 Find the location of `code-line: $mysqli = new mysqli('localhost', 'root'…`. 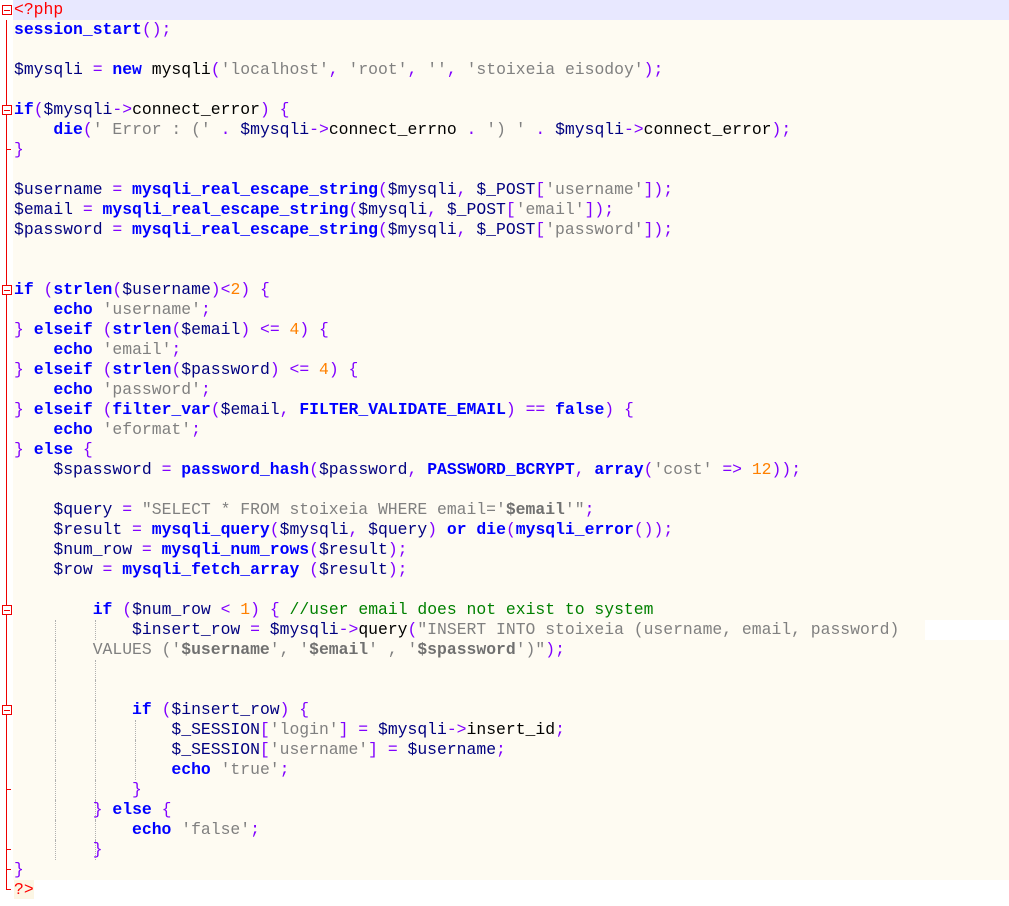

code-line: $mysqli = new mysqli('localhost', 'root'… is located at coordinates (504, 70).